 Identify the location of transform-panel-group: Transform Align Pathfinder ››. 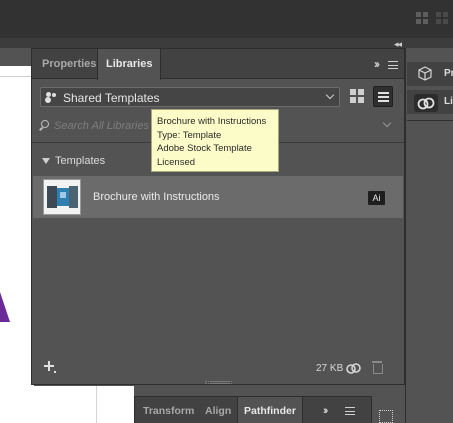
(253, 409).